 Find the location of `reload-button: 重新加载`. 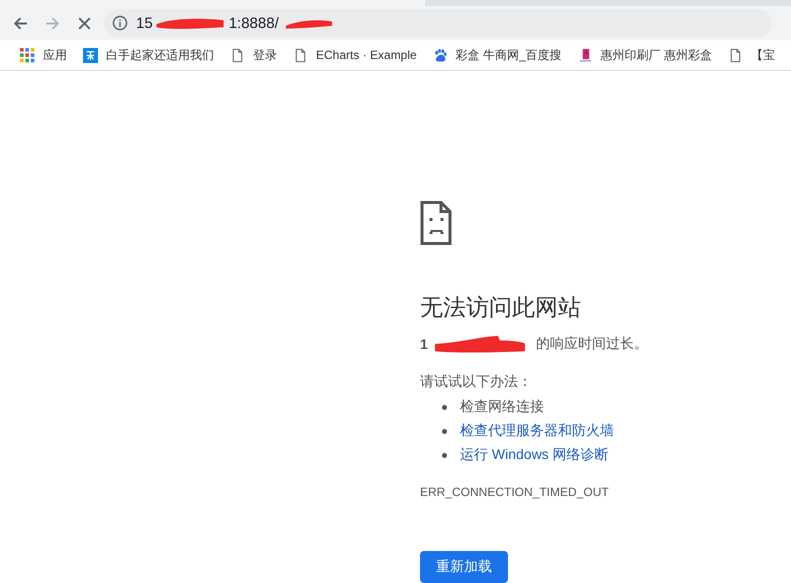

reload-button: 重新加载 is located at coordinates (464, 567).